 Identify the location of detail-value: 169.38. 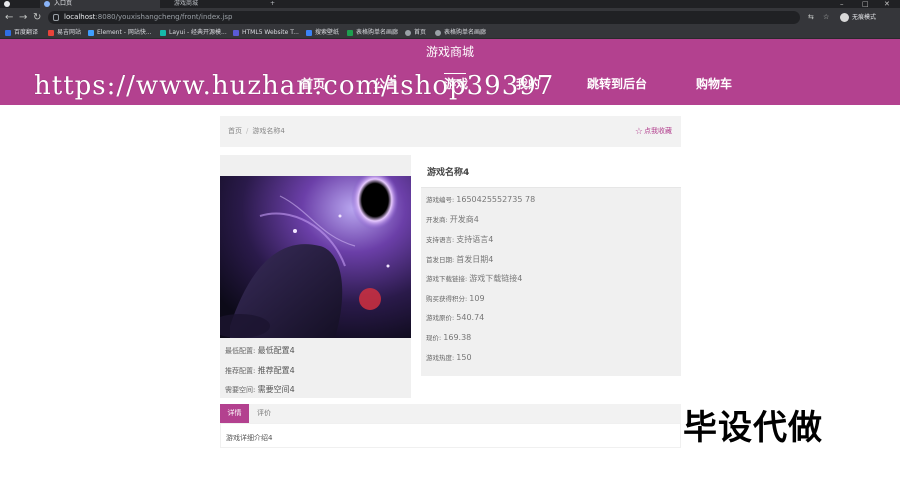
(457, 337).